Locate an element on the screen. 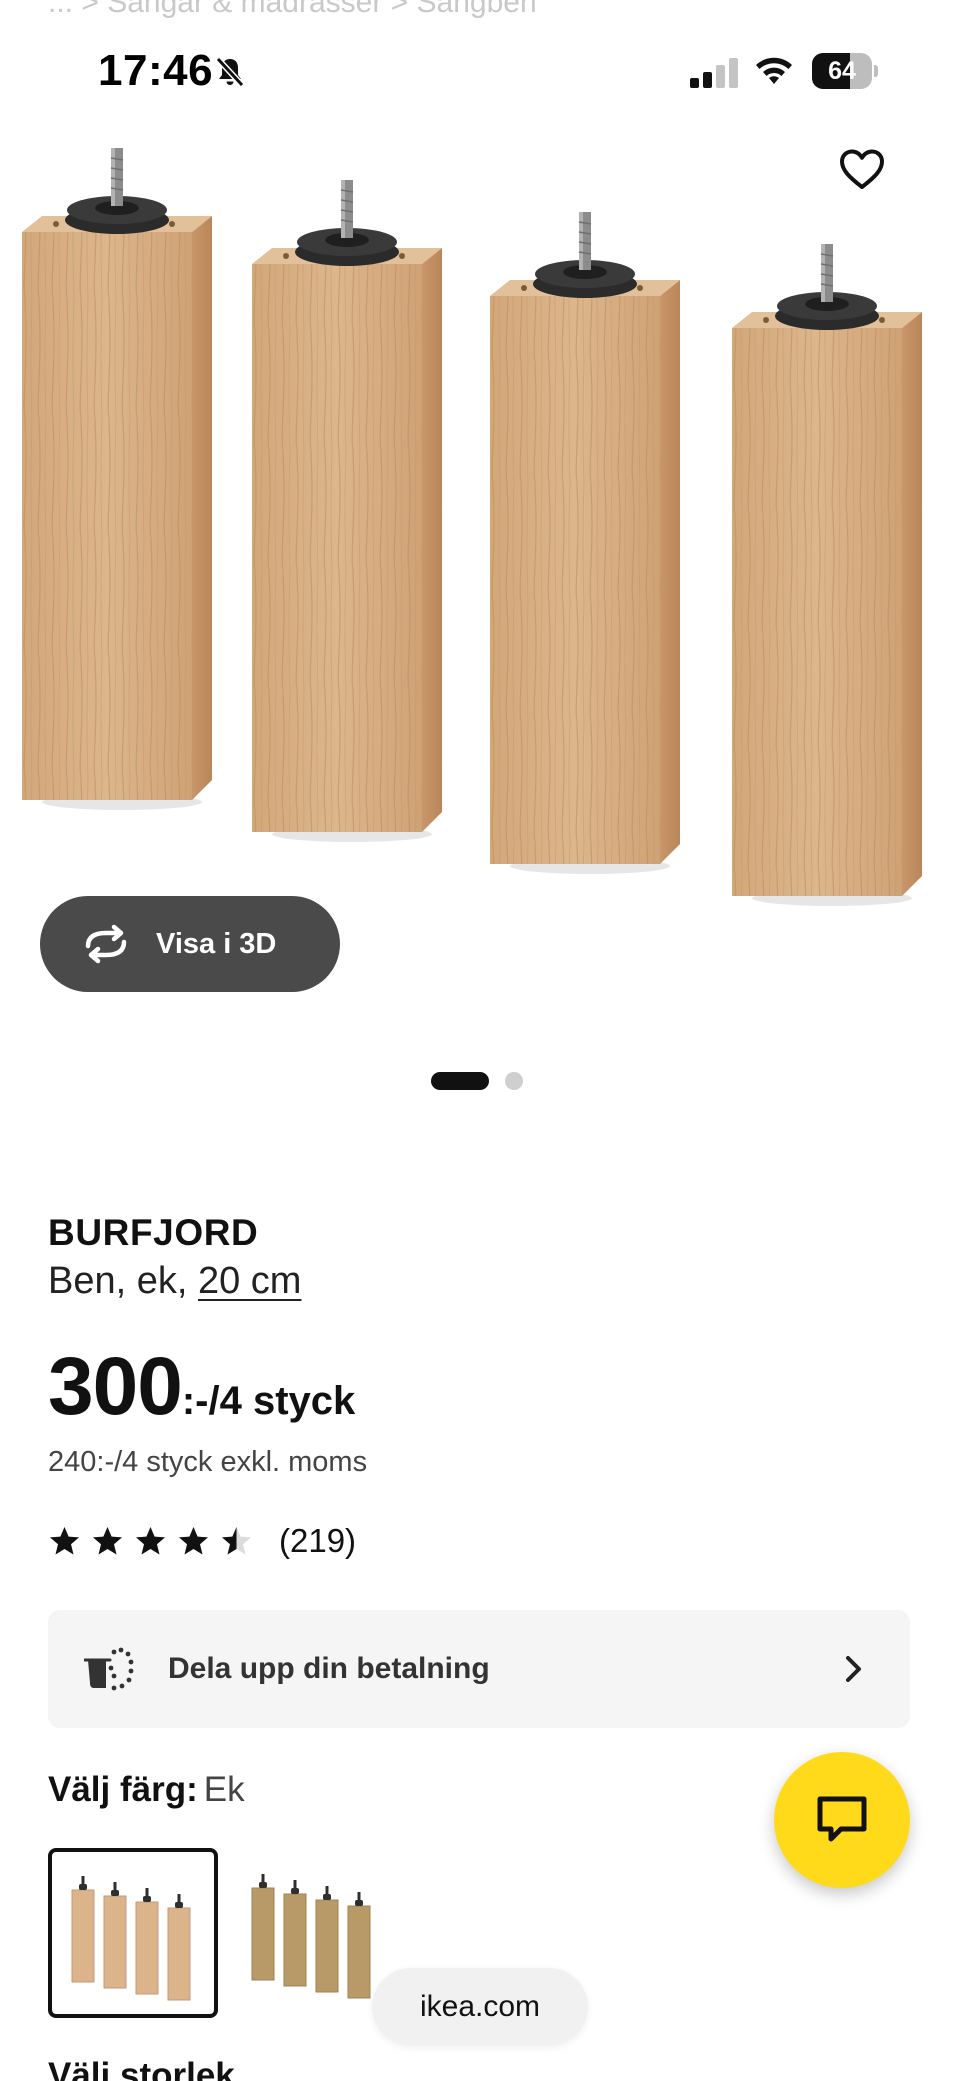  battery-indicator: 64 is located at coordinates (845, 71).